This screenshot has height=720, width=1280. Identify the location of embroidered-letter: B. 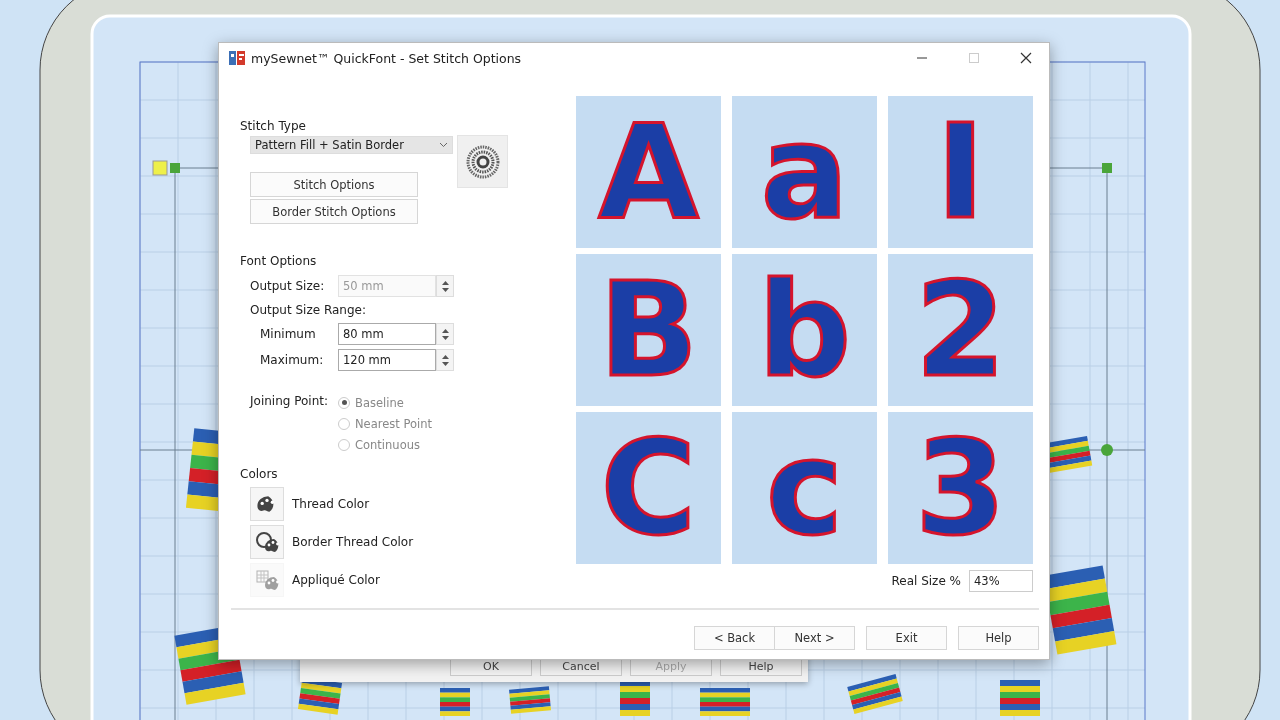
(648, 330).